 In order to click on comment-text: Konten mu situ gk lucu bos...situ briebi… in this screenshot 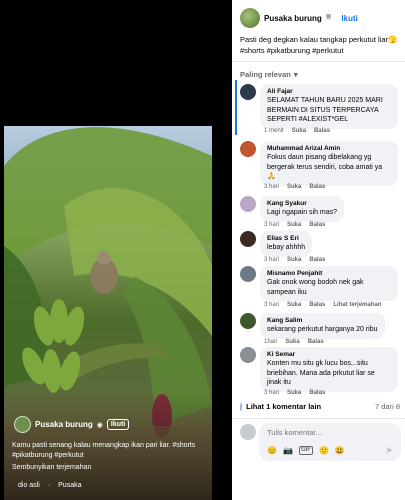, I will do `click(321, 373)`.